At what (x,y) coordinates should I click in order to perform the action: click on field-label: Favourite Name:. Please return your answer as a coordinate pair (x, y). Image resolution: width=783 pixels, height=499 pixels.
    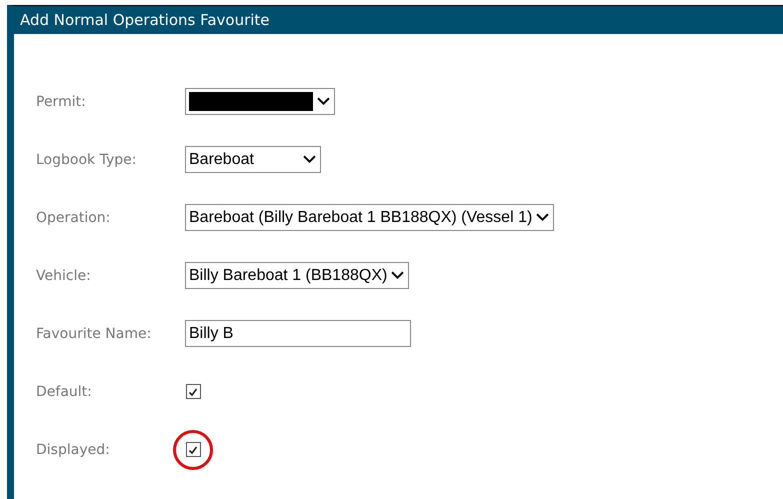
    Looking at the image, I should click on (94, 334).